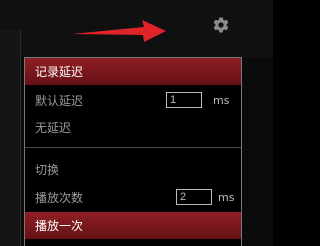  Describe the element at coordinates (133, 147) in the screenshot. I see `menu-separator` at that location.